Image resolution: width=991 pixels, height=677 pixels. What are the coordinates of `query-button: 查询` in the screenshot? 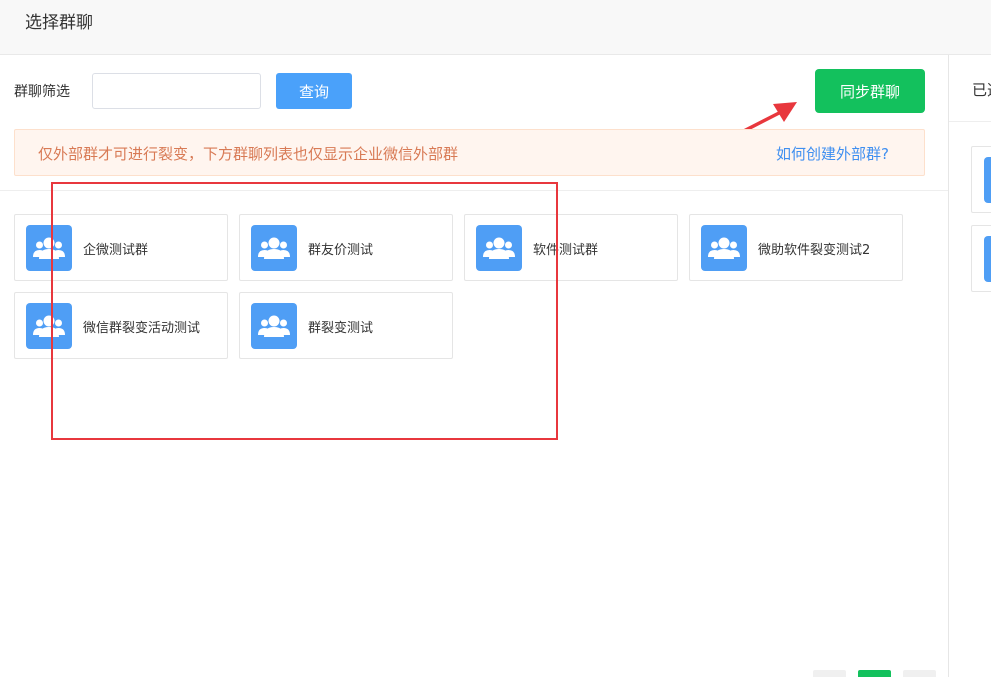 It's located at (314, 91).